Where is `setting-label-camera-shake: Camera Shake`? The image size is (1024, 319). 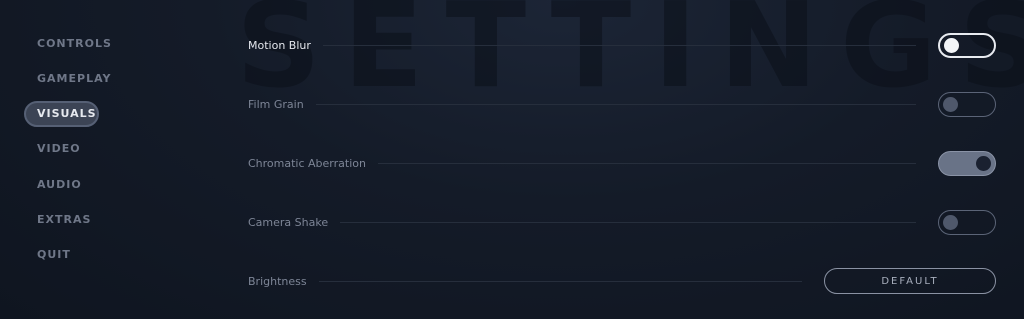 setting-label-camera-shake: Camera Shake is located at coordinates (288, 222).